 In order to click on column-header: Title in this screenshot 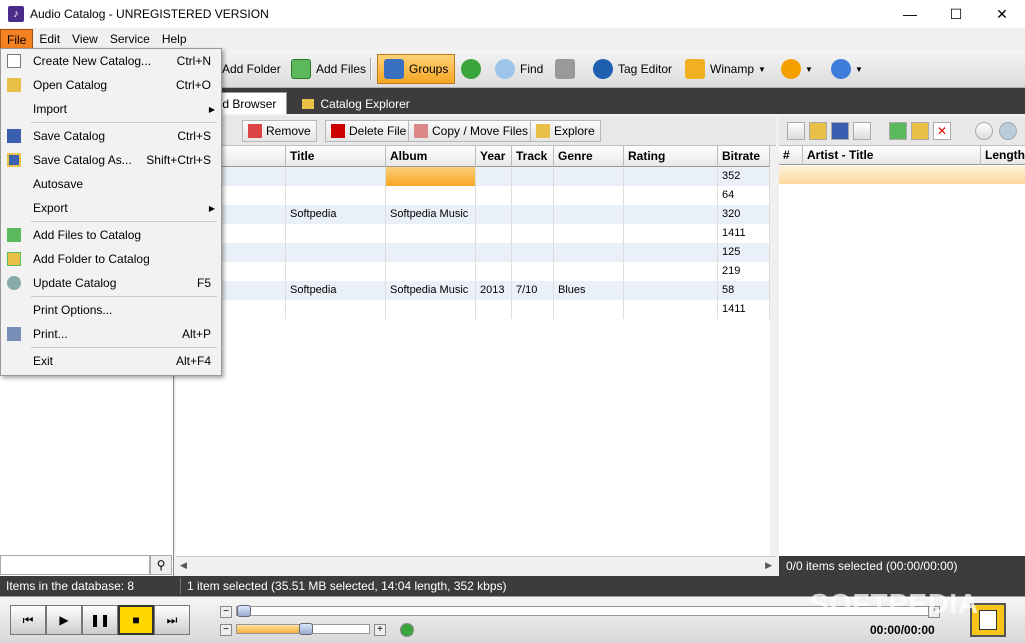, I will do `click(336, 156)`.